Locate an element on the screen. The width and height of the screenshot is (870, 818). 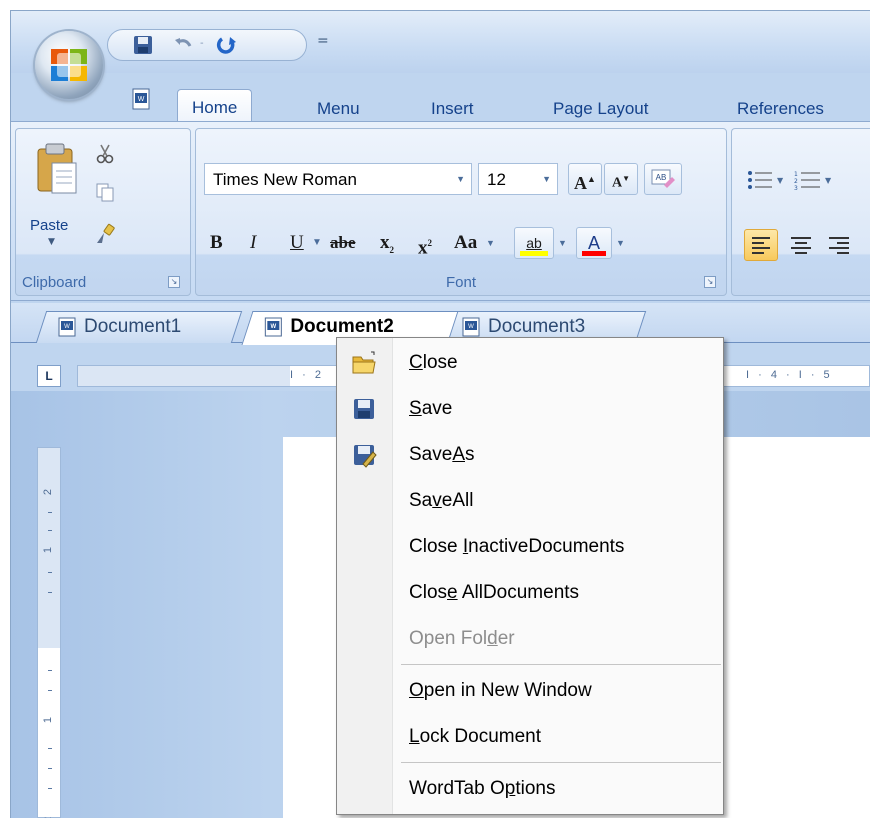
menu-item-save-all: SaveAll is located at coordinates (530, 501).